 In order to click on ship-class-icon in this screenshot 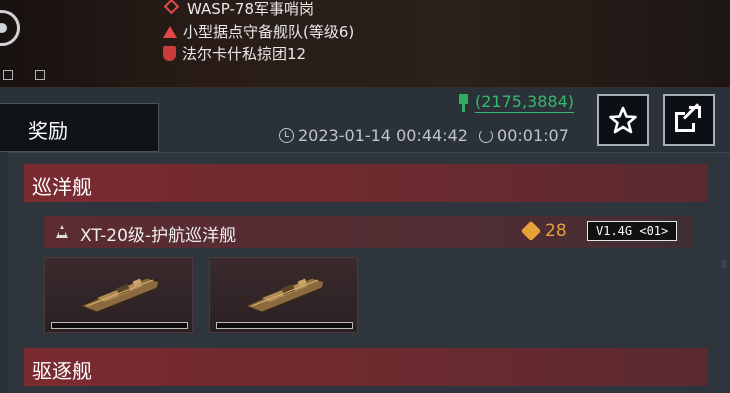, I will do `click(62, 231)`.